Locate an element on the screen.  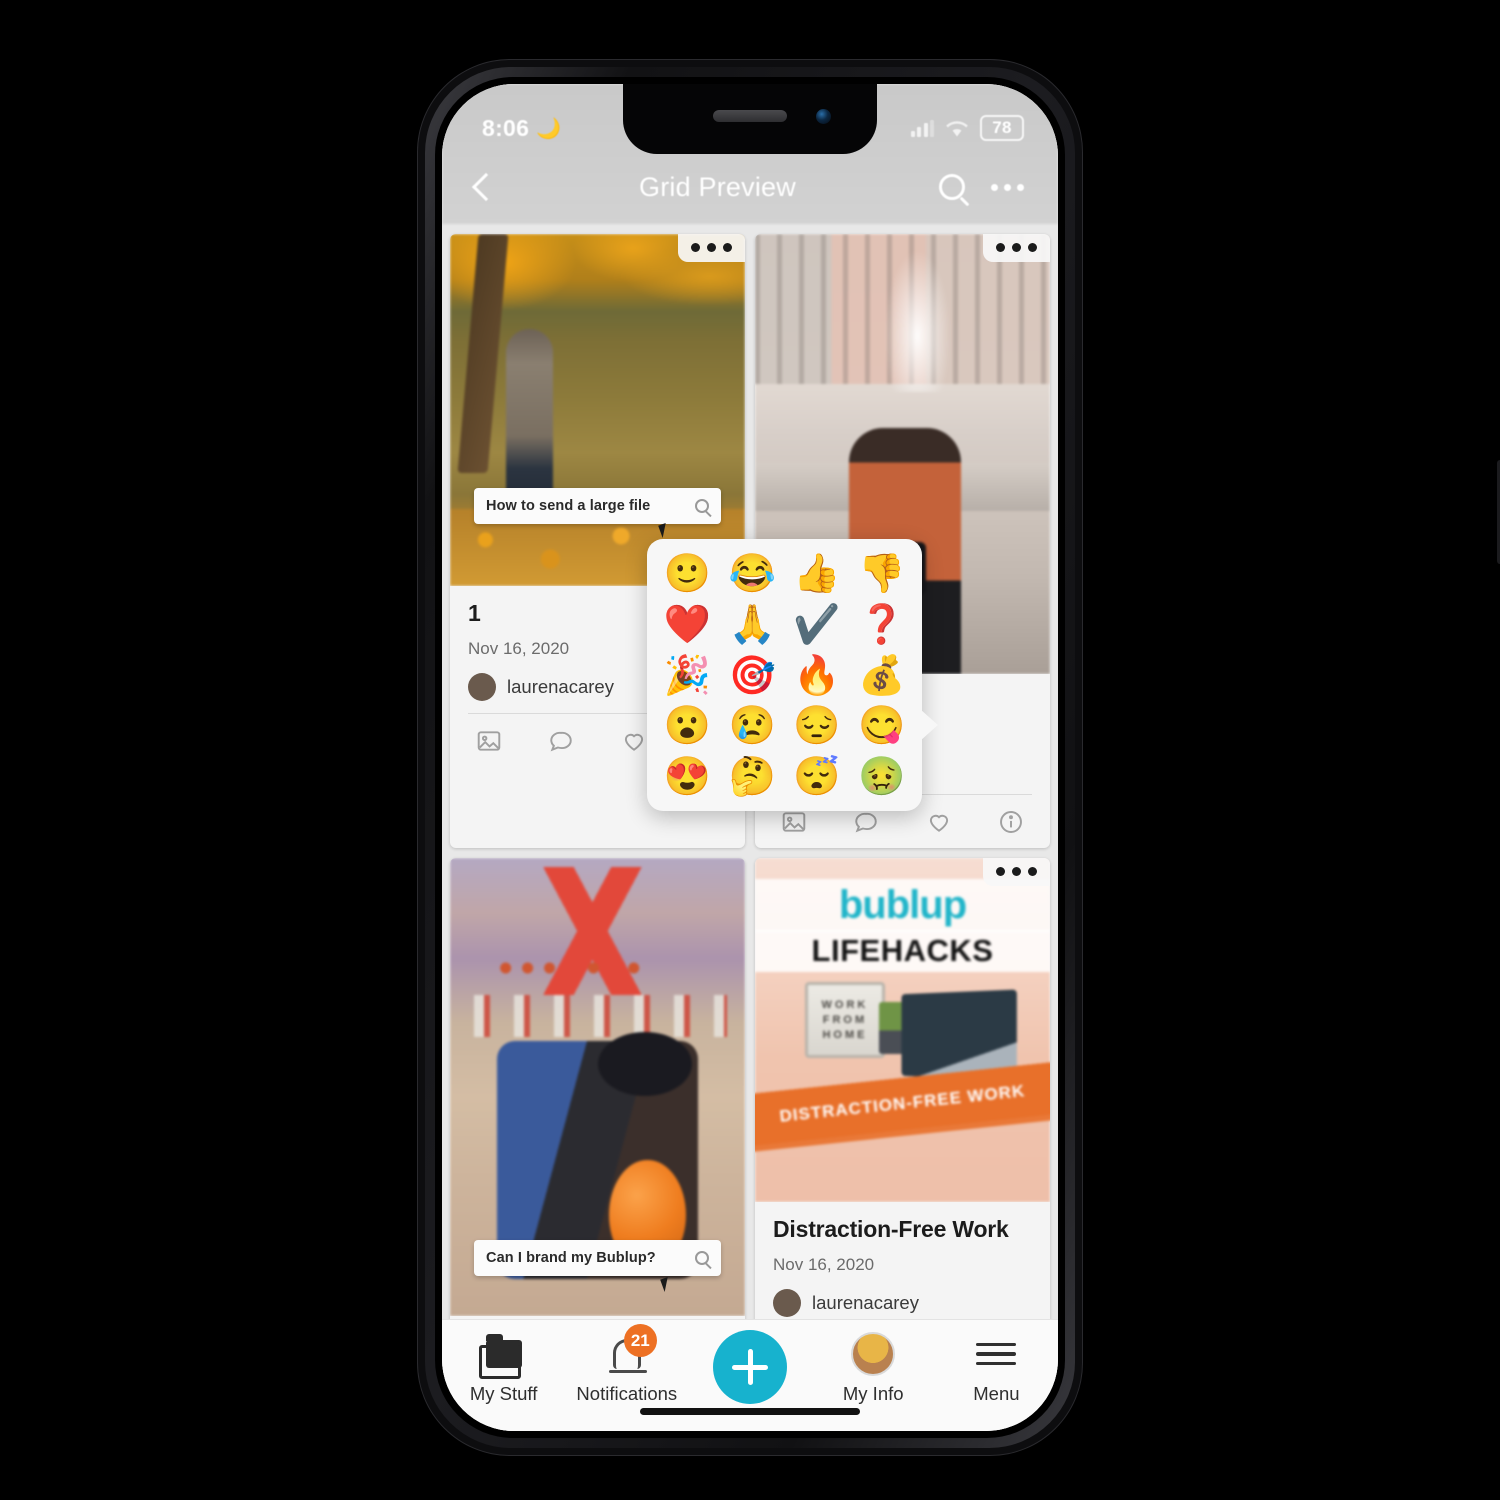
emoji-smiling-face-with-heart-eyes: 😍 is located at coordinates (687, 777).